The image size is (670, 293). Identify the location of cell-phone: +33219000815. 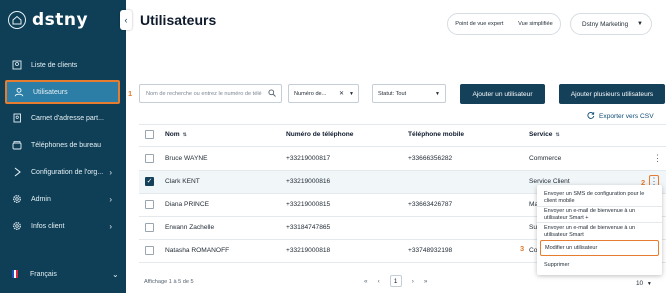
(308, 204).